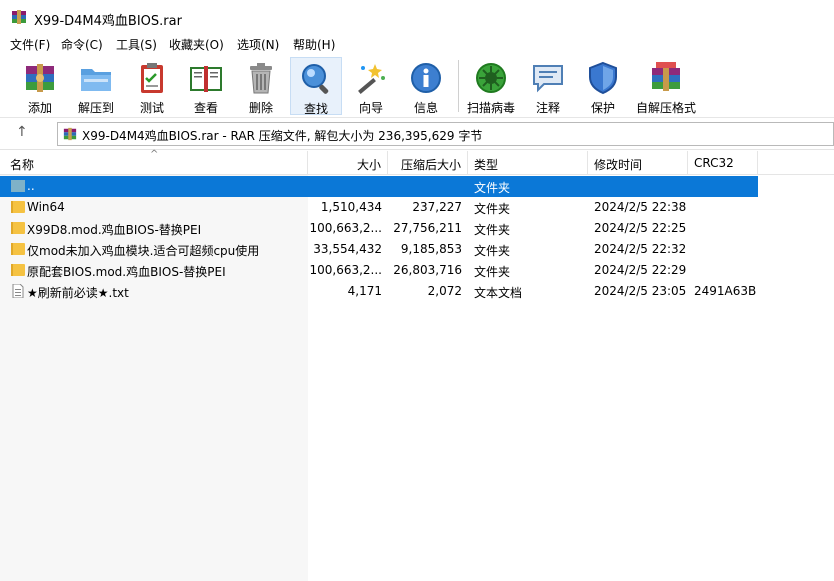 The height and width of the screenshot is (581, 834). Describe the element at coordinates (196, 44) in the screenshot. I see `menu-favorites: 收藏夹(O)` at that location.